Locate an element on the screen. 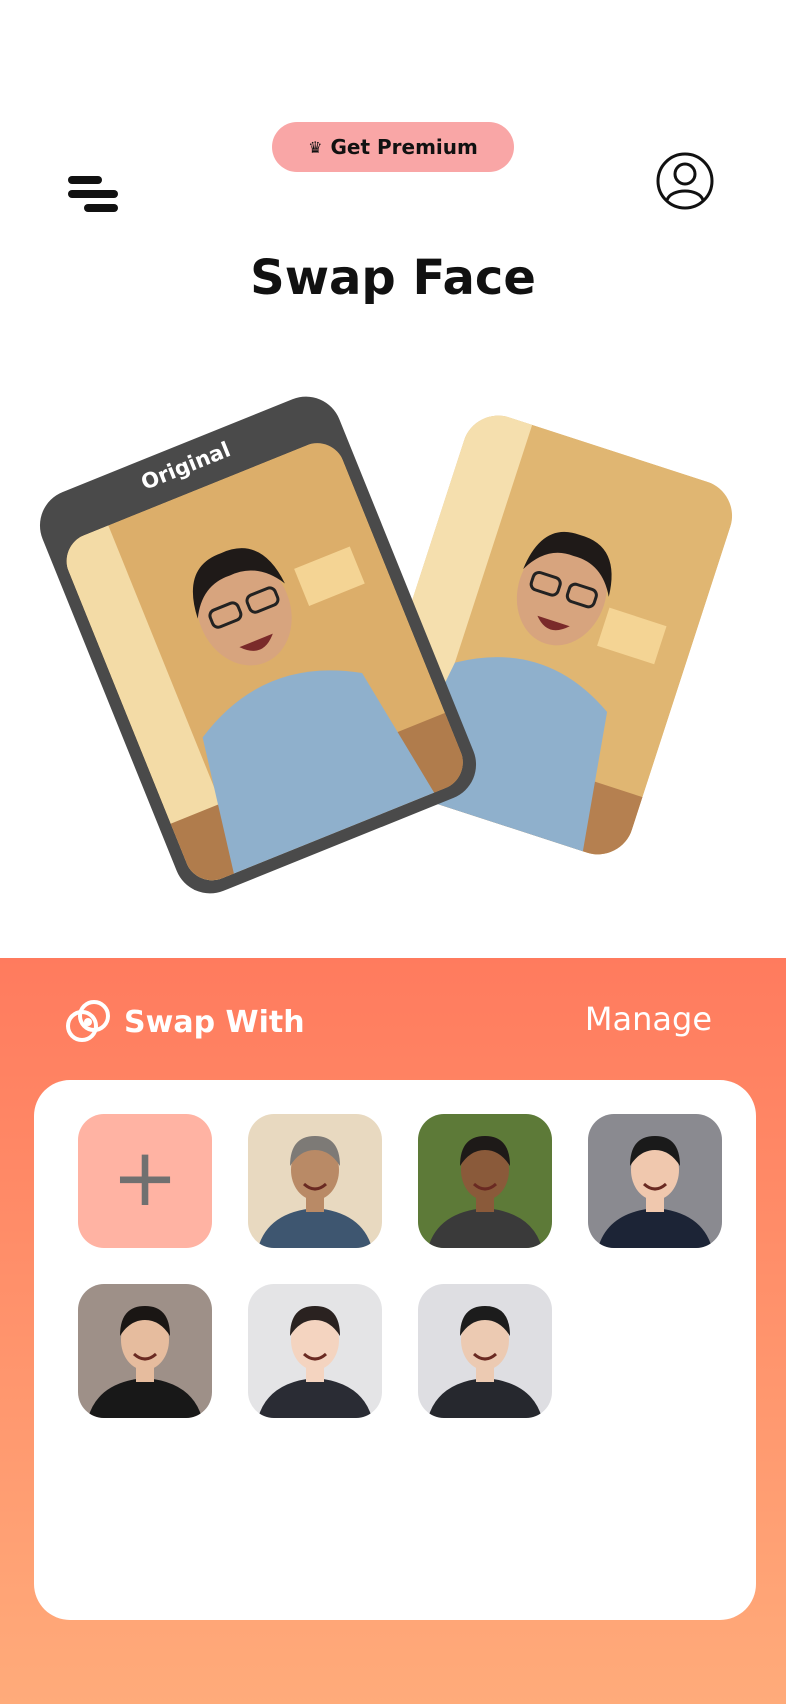 This screenshot has width=786, height=1704. add-face-button: + is located at coordinates (145, 1181).